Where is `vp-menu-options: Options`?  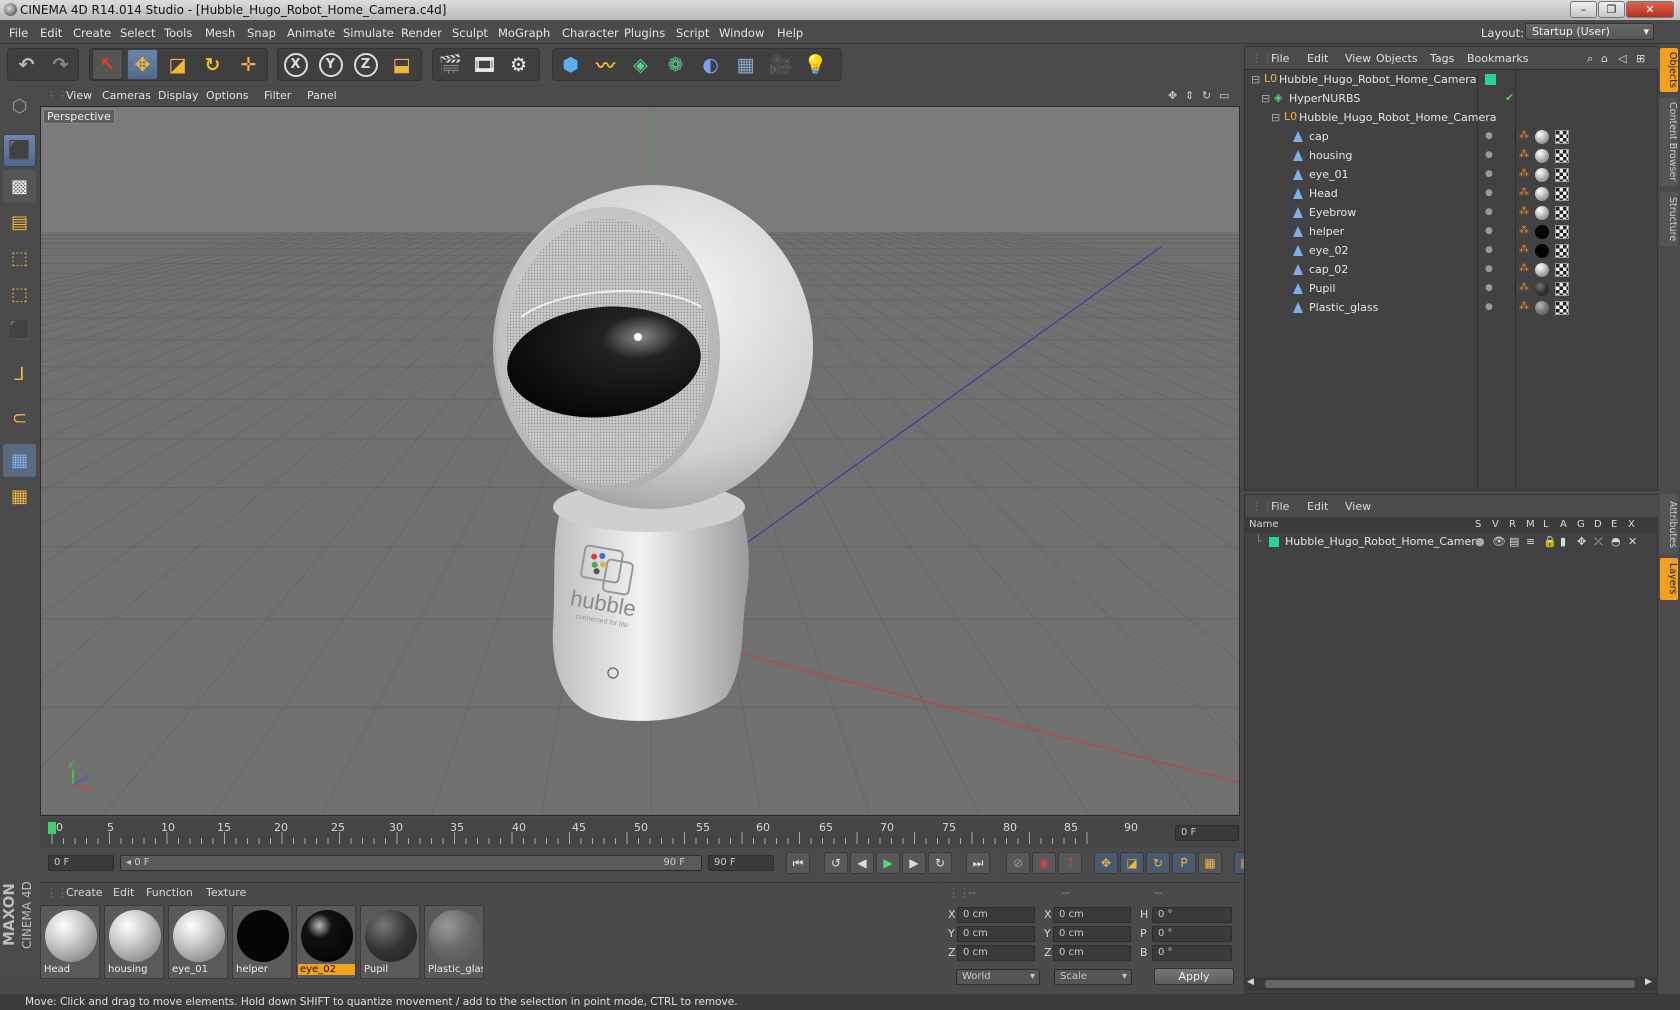
vp-menu-options: Options is located at coordinates (227, 95).